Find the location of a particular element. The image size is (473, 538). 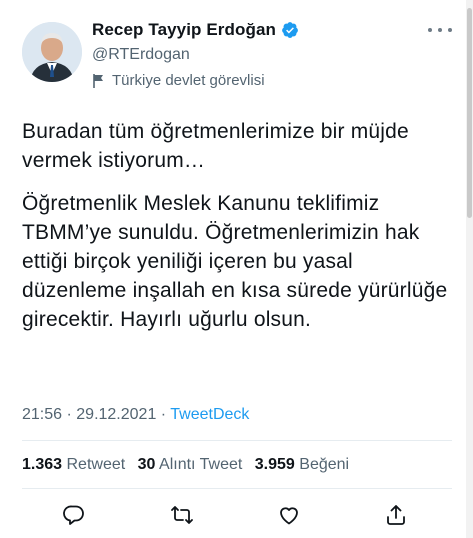

like-button is located at coordinates (289, 515).